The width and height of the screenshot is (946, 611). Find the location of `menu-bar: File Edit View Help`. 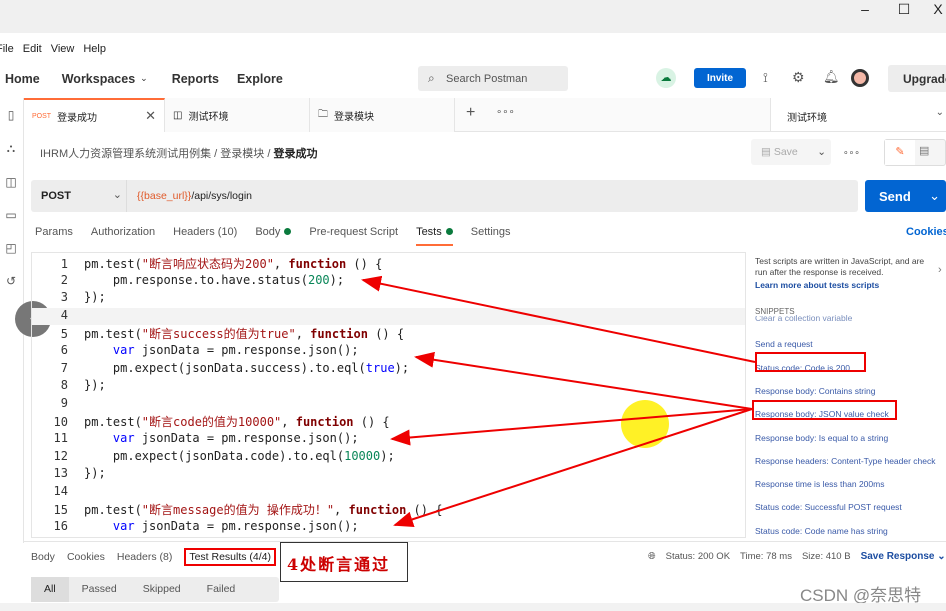

menu-bar: File Edit View Help is located at coordinates (53, 49).